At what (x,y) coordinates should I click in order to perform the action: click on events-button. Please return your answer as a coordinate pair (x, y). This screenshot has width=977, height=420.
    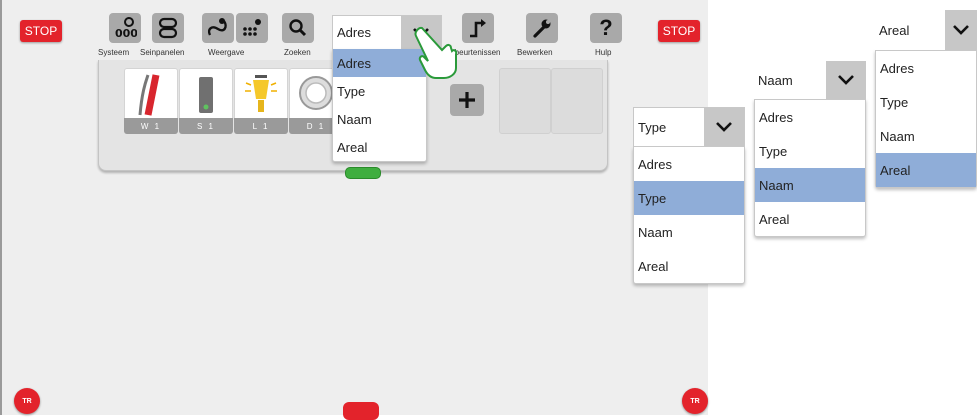
    Looking at the image, I should click on (478, 28).